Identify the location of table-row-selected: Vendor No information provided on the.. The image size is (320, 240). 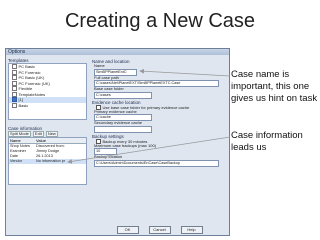
(47, 161).